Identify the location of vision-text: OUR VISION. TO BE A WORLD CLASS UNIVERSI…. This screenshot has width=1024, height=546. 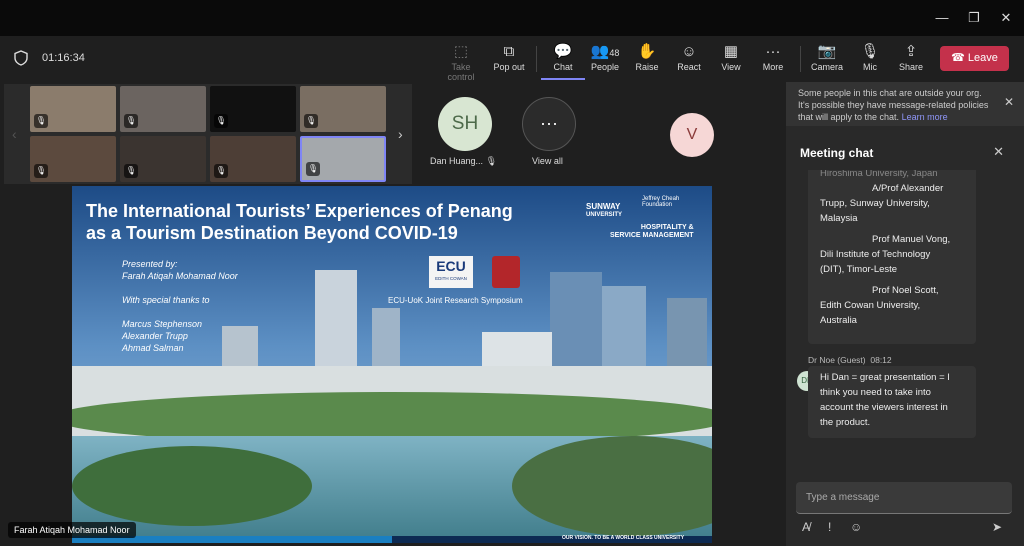
(623, 538).